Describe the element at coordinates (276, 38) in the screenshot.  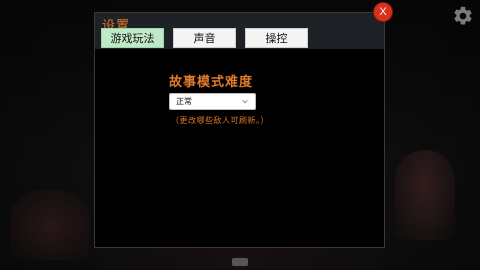
I see `tab-controls: 操控` at that location.